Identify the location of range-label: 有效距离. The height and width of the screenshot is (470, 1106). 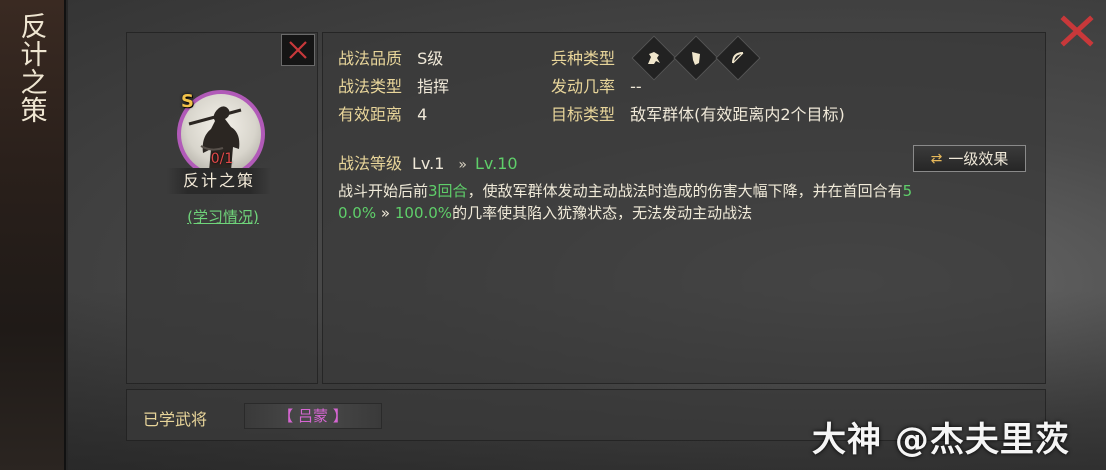
(370, 114).